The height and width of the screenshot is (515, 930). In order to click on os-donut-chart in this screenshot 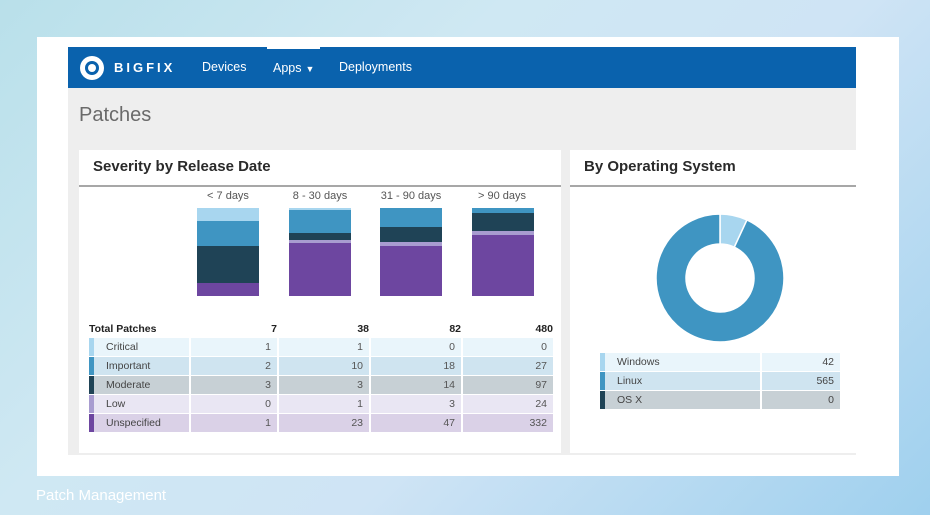, I will do `click(720, 278)`.